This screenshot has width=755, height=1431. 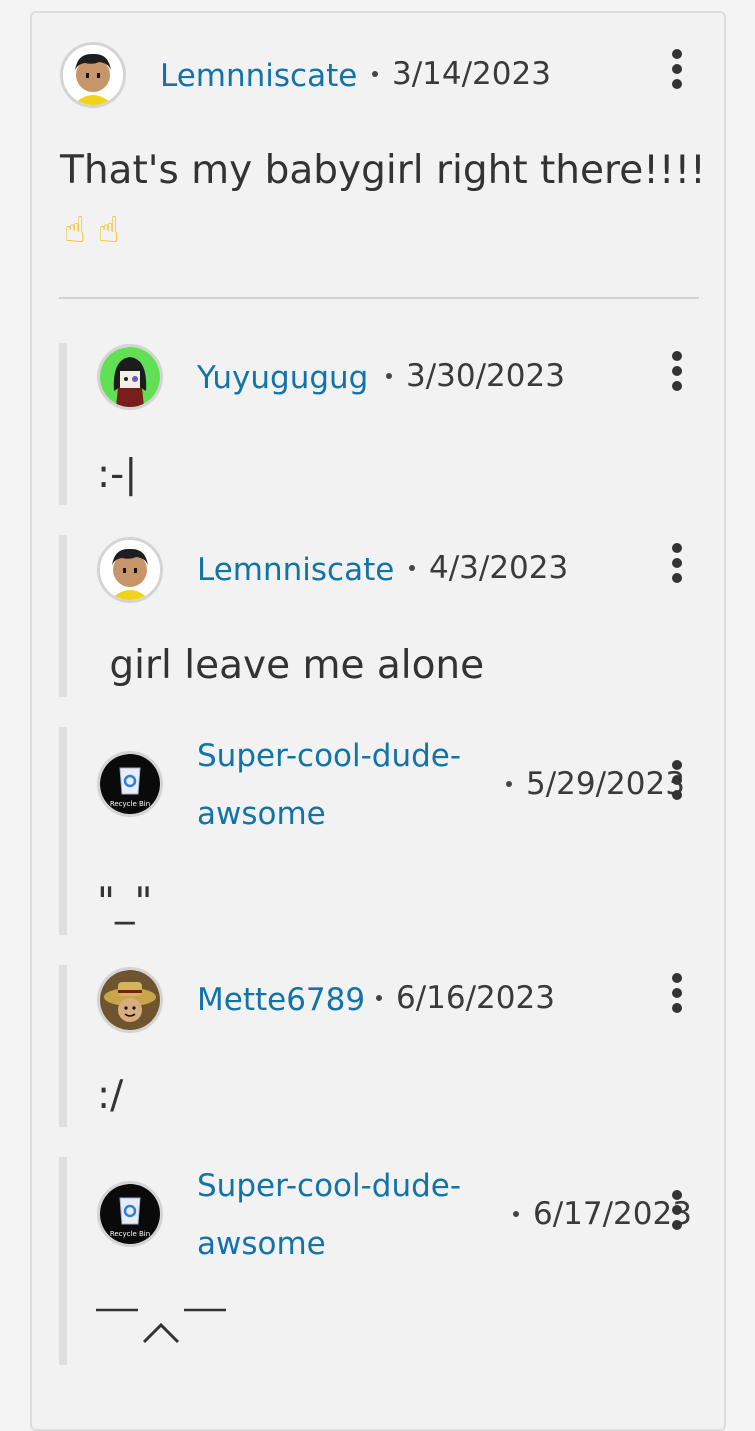 I want to click on emoji-row: ☝ ☝, so click(x=98, y=230).